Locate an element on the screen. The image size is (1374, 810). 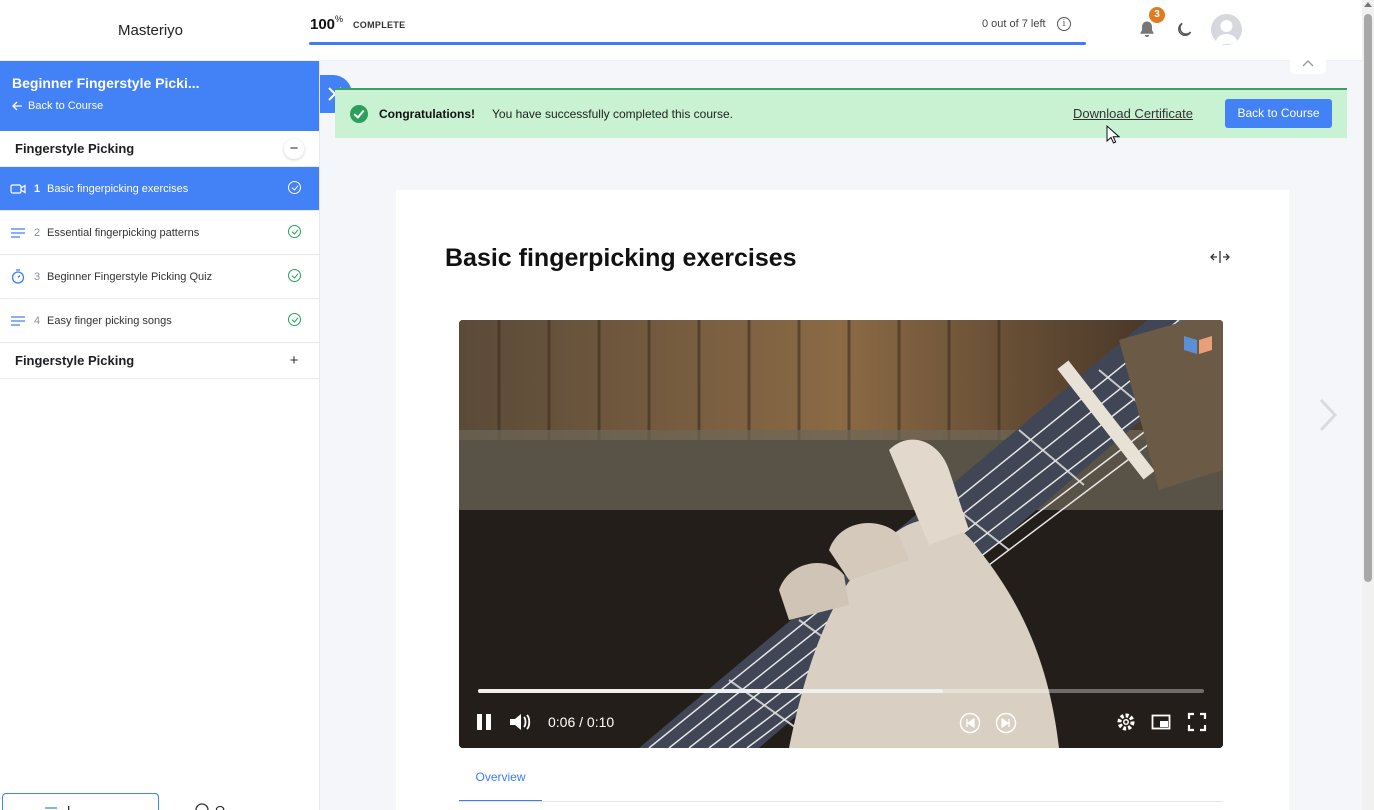
video-seek-bar is located at coordinates (841, 691).